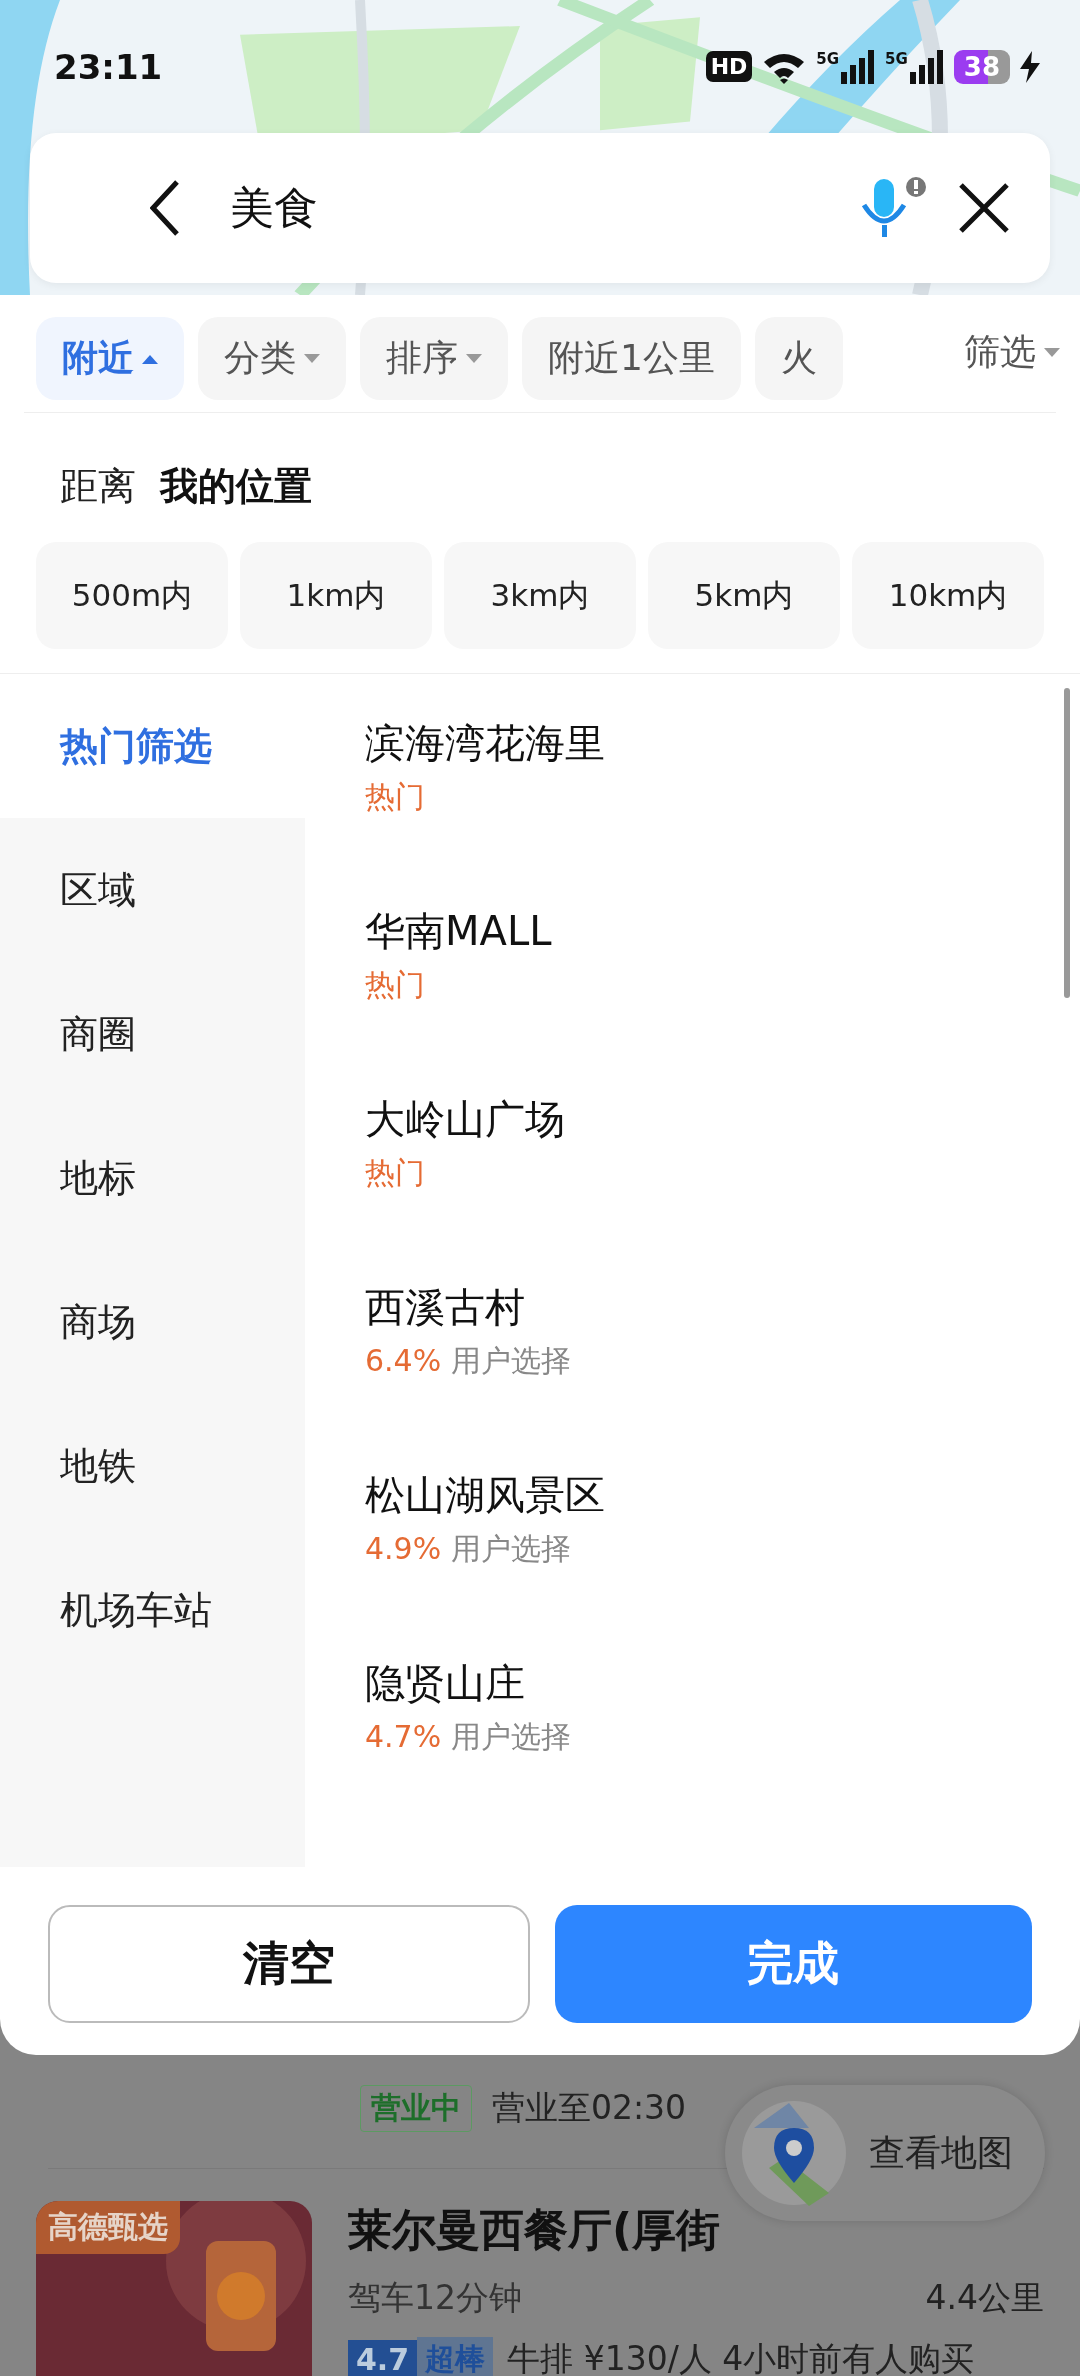  What do you see at coordinates (948, 595) in the screenshot?
I see `distance-option: 10km内` at bounding box center [948, 595].